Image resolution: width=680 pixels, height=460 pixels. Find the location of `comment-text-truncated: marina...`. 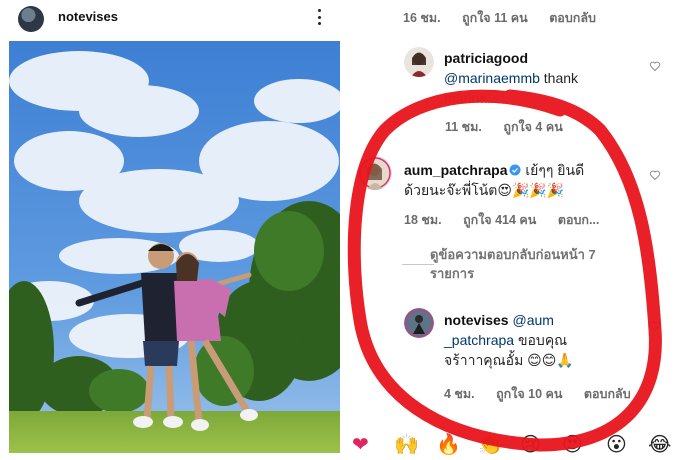

comment-text-truncated: marina... is located at coordinates (471, 98).